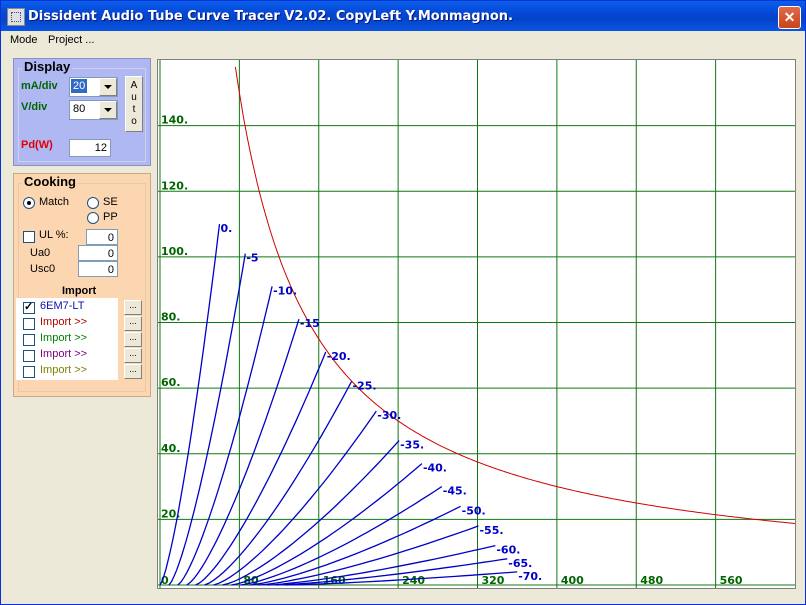 Image resolution: width=806 pixels, height=605 pixels. I want to click on curve-label: -65., so click(520, 563).